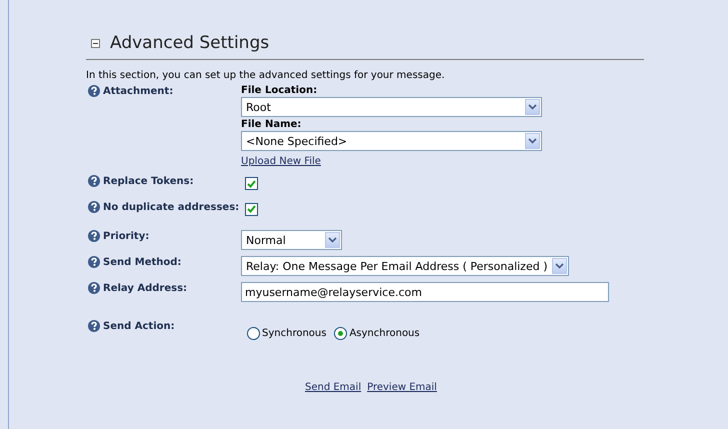  Describe the element at coordinates (145, 288) in the screenshot. I see `field-label: Relay Address:` at that location.